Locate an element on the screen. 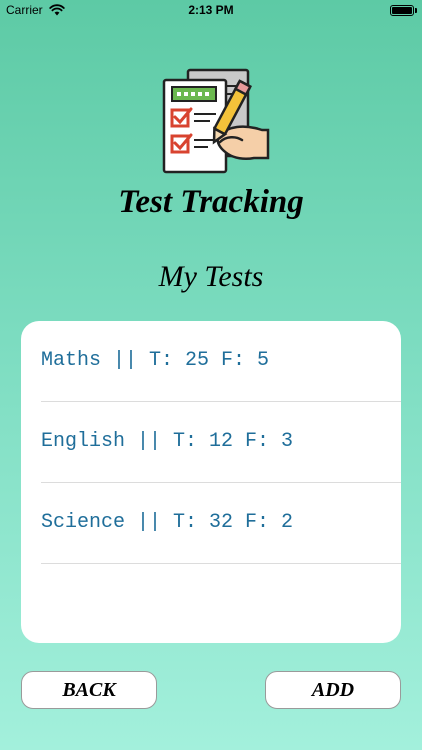 This screenshot has height=750, width=422. status-time: 2:13 PM is located at coordinates (211, 10).